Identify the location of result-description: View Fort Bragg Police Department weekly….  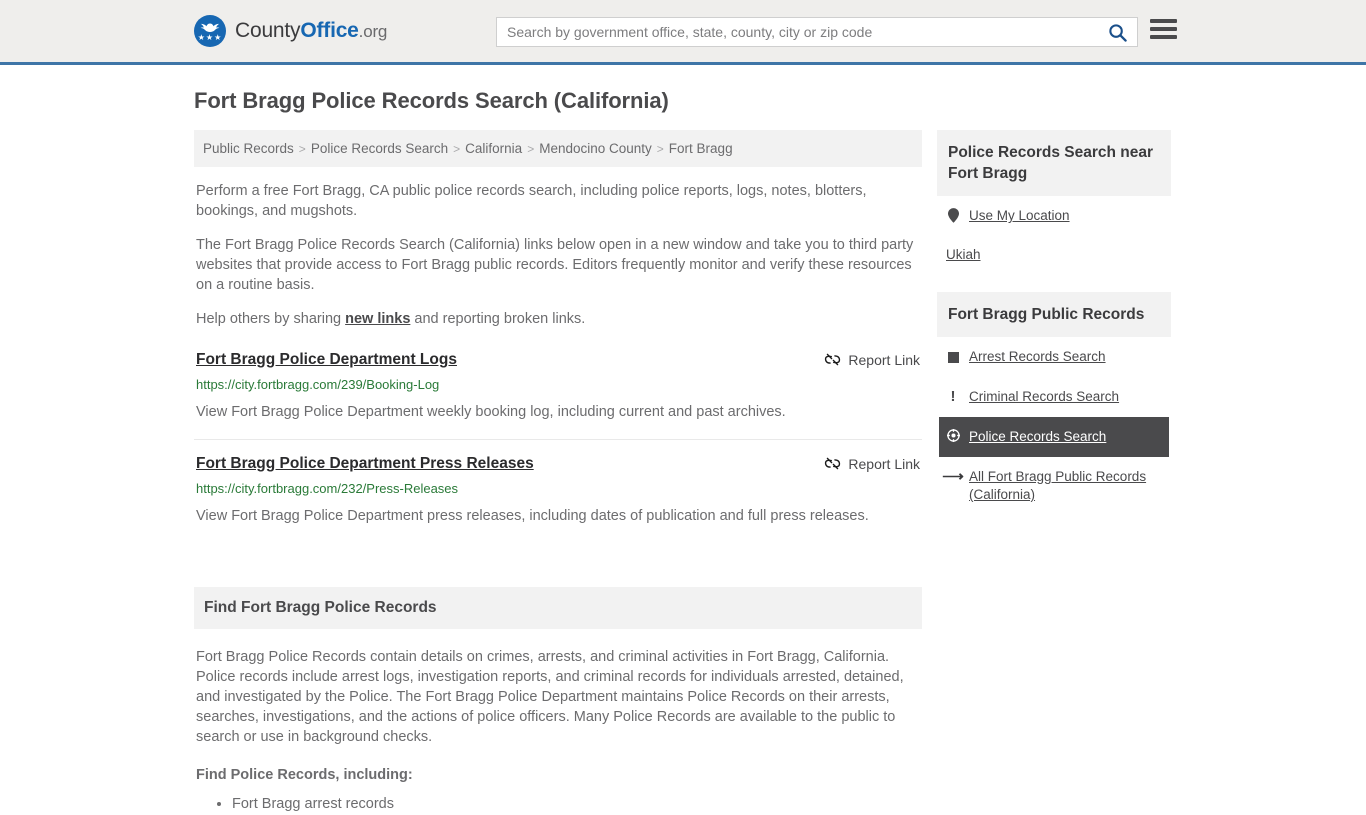
(491, 412).